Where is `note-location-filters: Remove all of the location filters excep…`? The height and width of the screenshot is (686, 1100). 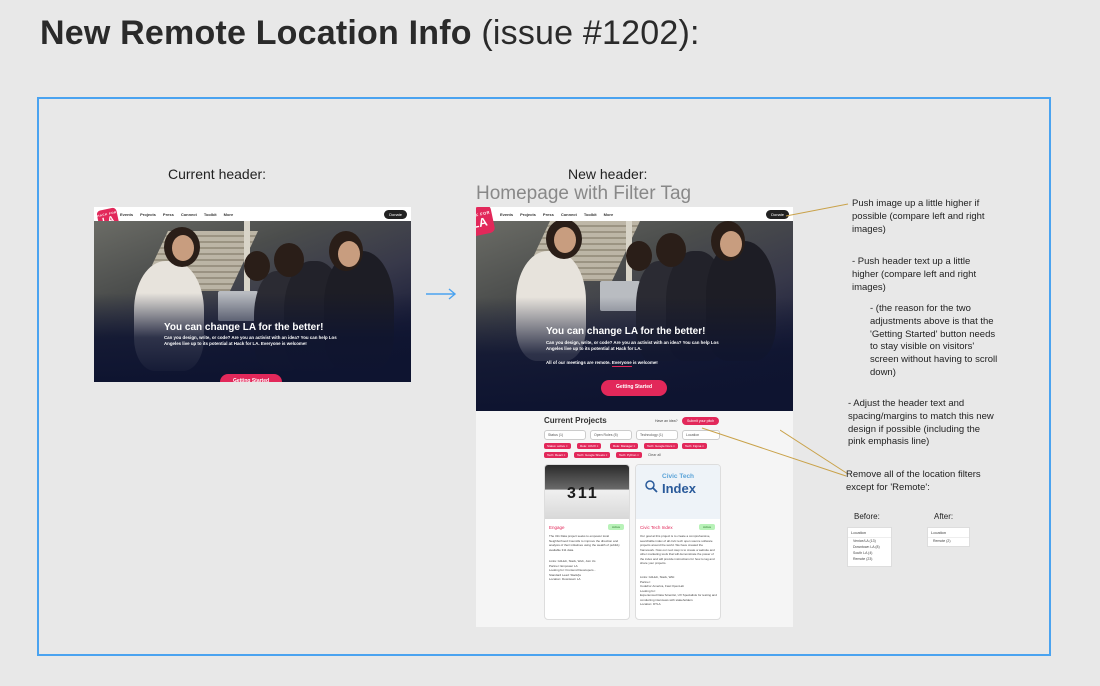 note-location-filters: Remove all of the location filters excep… is located at coordinates (913, 481).